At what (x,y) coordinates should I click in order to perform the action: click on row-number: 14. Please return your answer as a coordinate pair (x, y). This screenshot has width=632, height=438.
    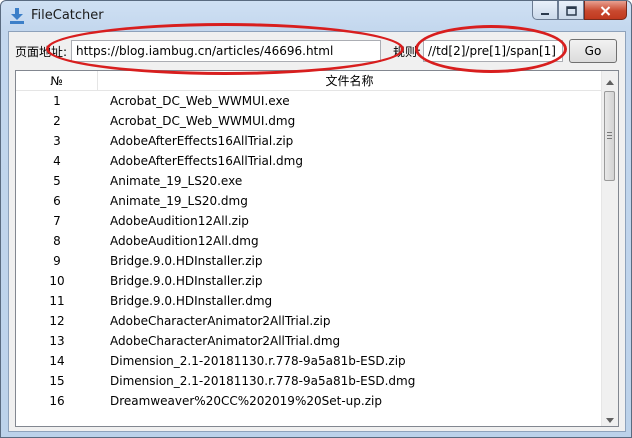
    Looking at the image, I should click on (57, 361).